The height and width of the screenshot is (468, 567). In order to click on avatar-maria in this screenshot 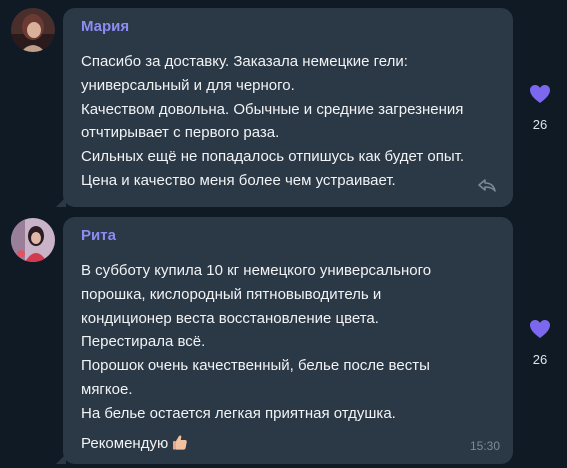, I will do `click(33, 30)`.